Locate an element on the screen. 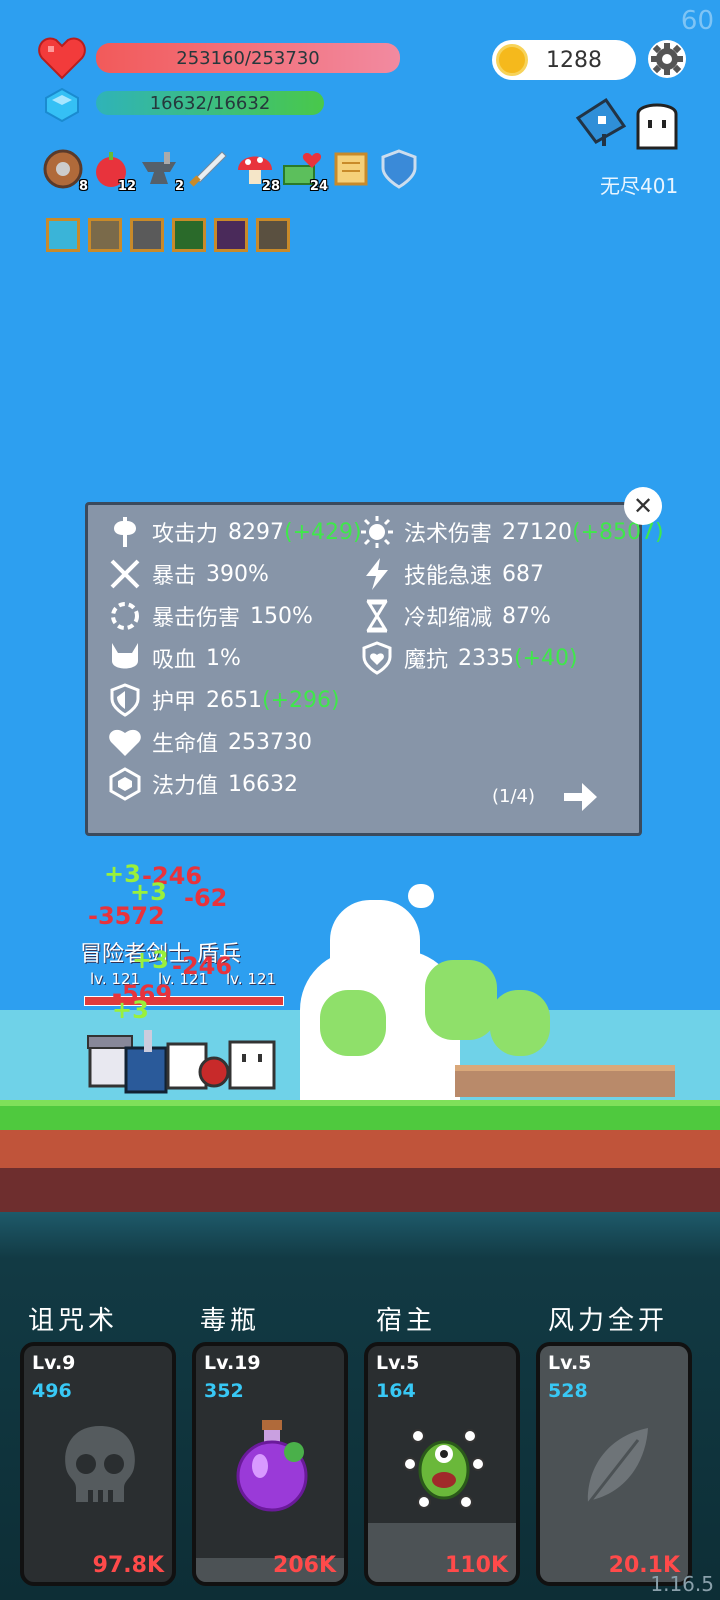 The width and height of the screenshot is (720, 1600). item-count: 12 is located at coordinates (126, 186).